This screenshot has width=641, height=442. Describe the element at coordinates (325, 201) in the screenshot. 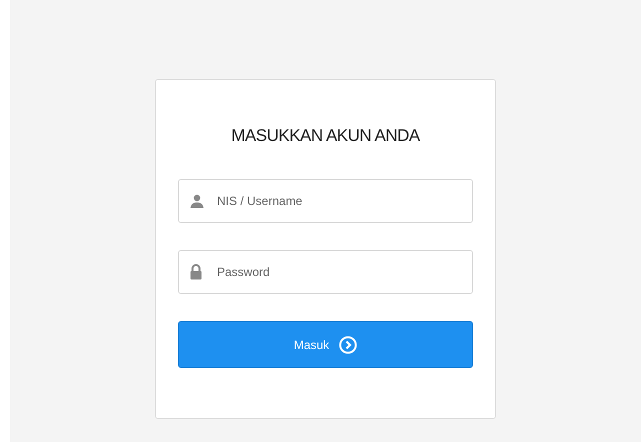

I see `input-field: NIS / Username` at that location.